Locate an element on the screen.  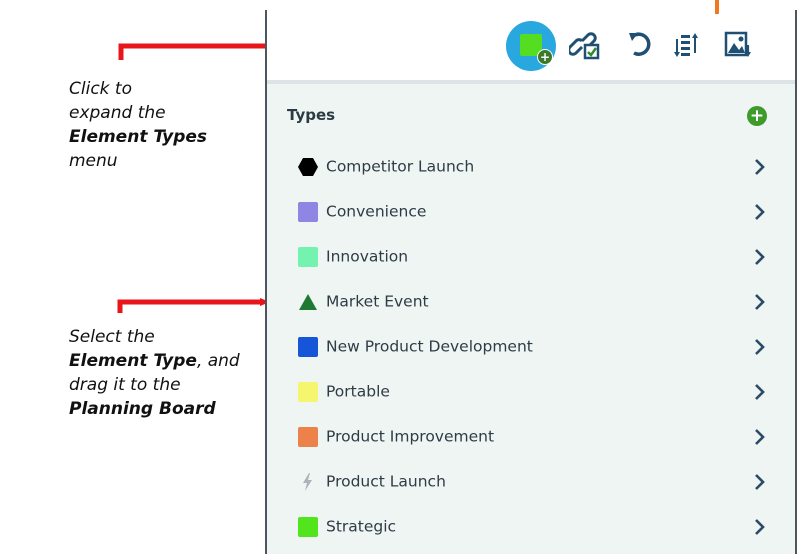
sort-button is located at coordinates (687, 44).